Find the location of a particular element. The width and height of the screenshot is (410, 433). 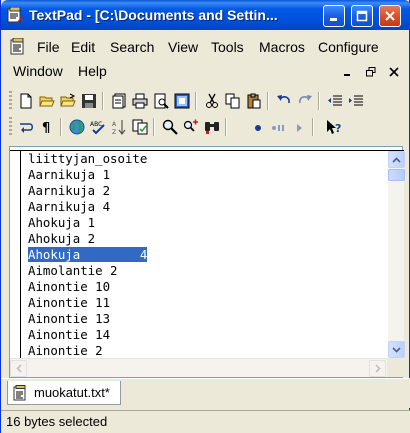

cut-icon is located at coordinates (212, 100).